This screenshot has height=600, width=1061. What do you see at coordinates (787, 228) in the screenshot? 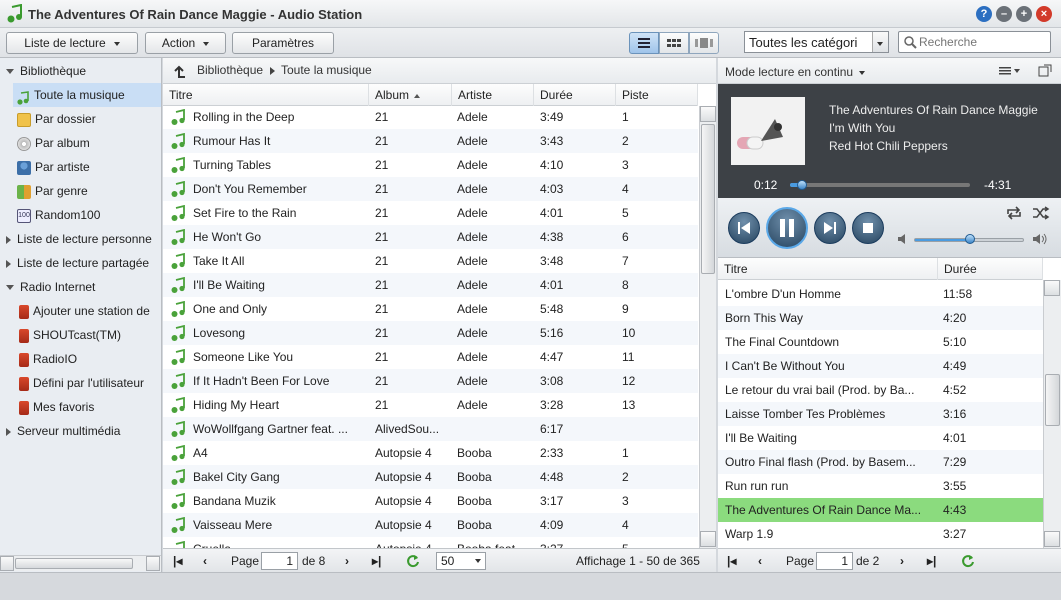
I see `pause-button` at bounding box center [787, 228].